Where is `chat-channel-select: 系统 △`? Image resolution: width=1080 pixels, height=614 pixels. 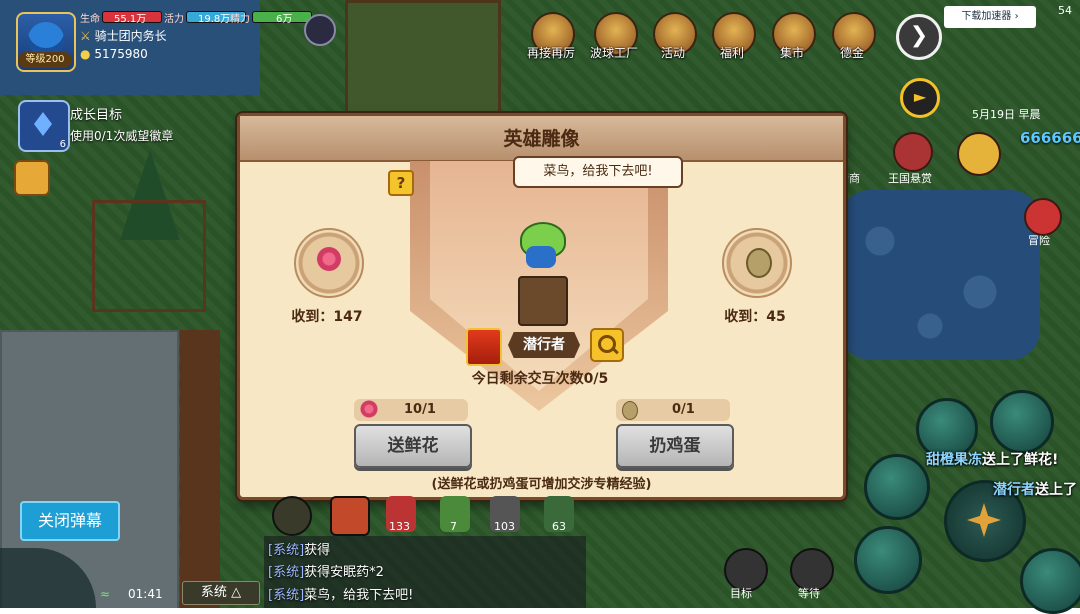
chat-channel-select: 系统 △ is located at coordinates (221, 593).